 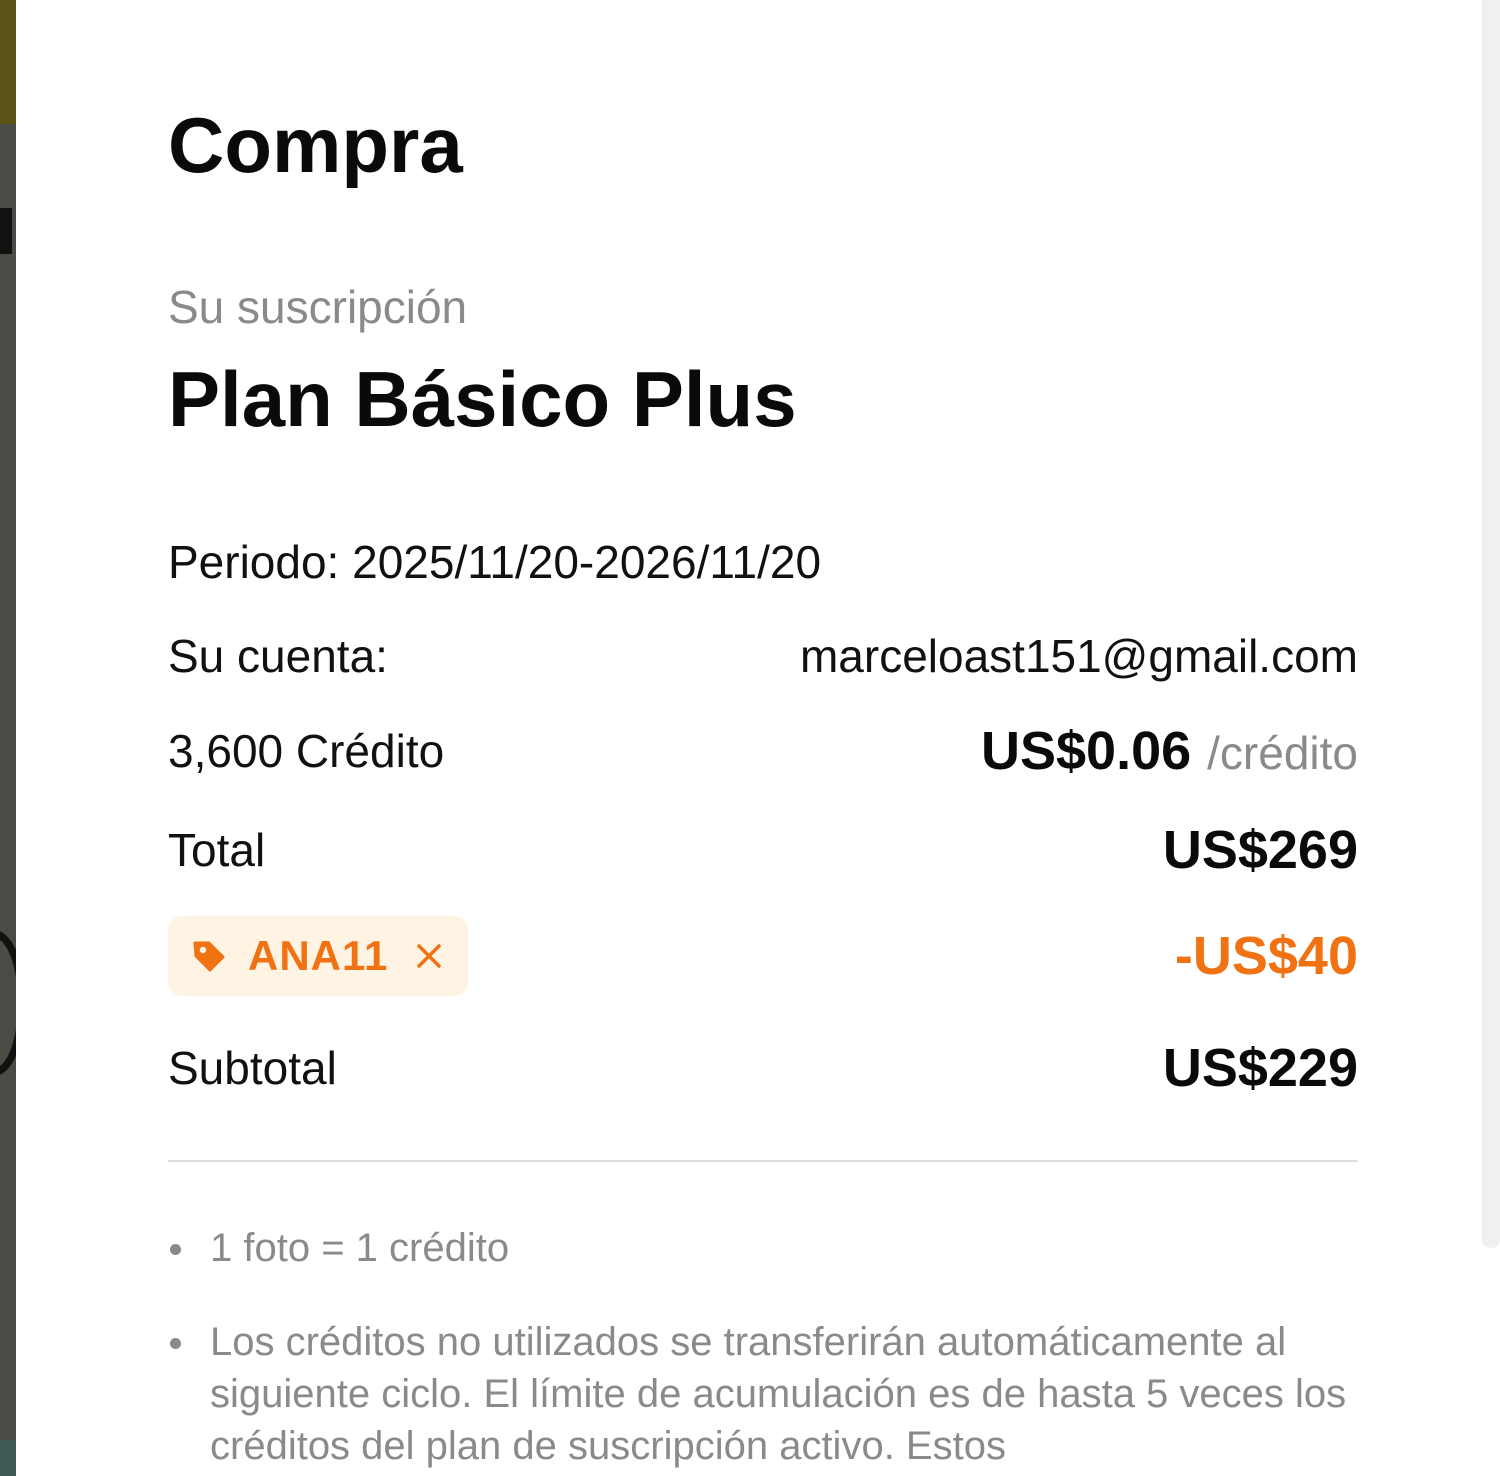 I want to click on backdrop-strip-bottom, so click(x=8, y=1458).